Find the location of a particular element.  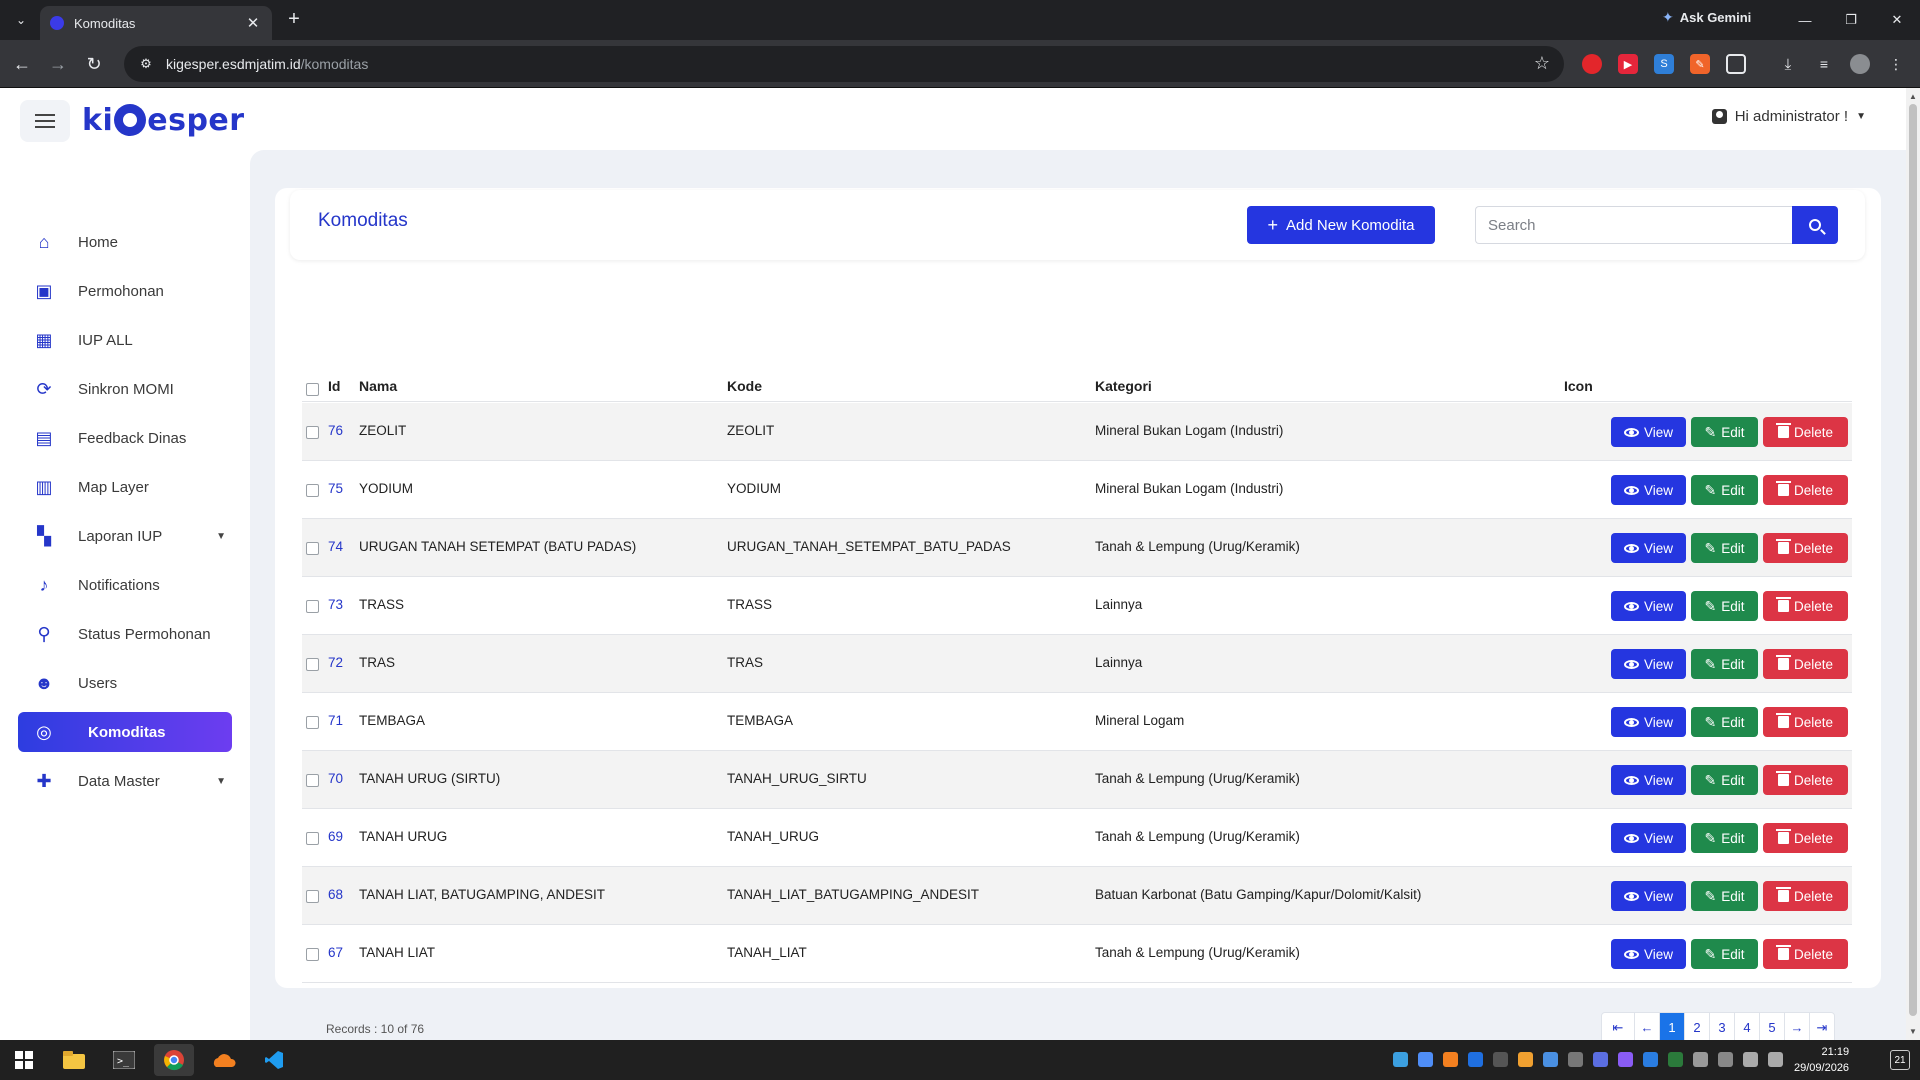

row-id-link: 70 is located at coordinates (335, 778).